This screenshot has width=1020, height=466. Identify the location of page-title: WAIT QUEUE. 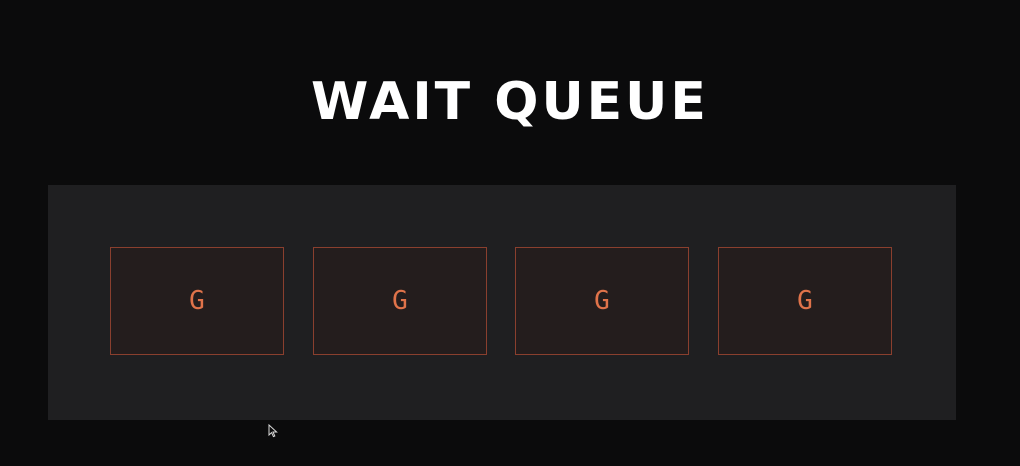
(510, 102).